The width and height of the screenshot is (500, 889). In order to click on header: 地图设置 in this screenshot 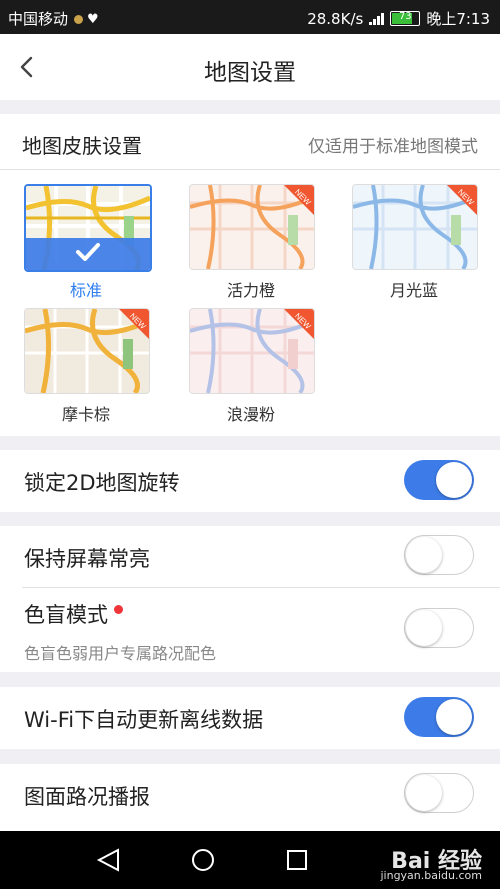, I will do `click(250, 67)`.